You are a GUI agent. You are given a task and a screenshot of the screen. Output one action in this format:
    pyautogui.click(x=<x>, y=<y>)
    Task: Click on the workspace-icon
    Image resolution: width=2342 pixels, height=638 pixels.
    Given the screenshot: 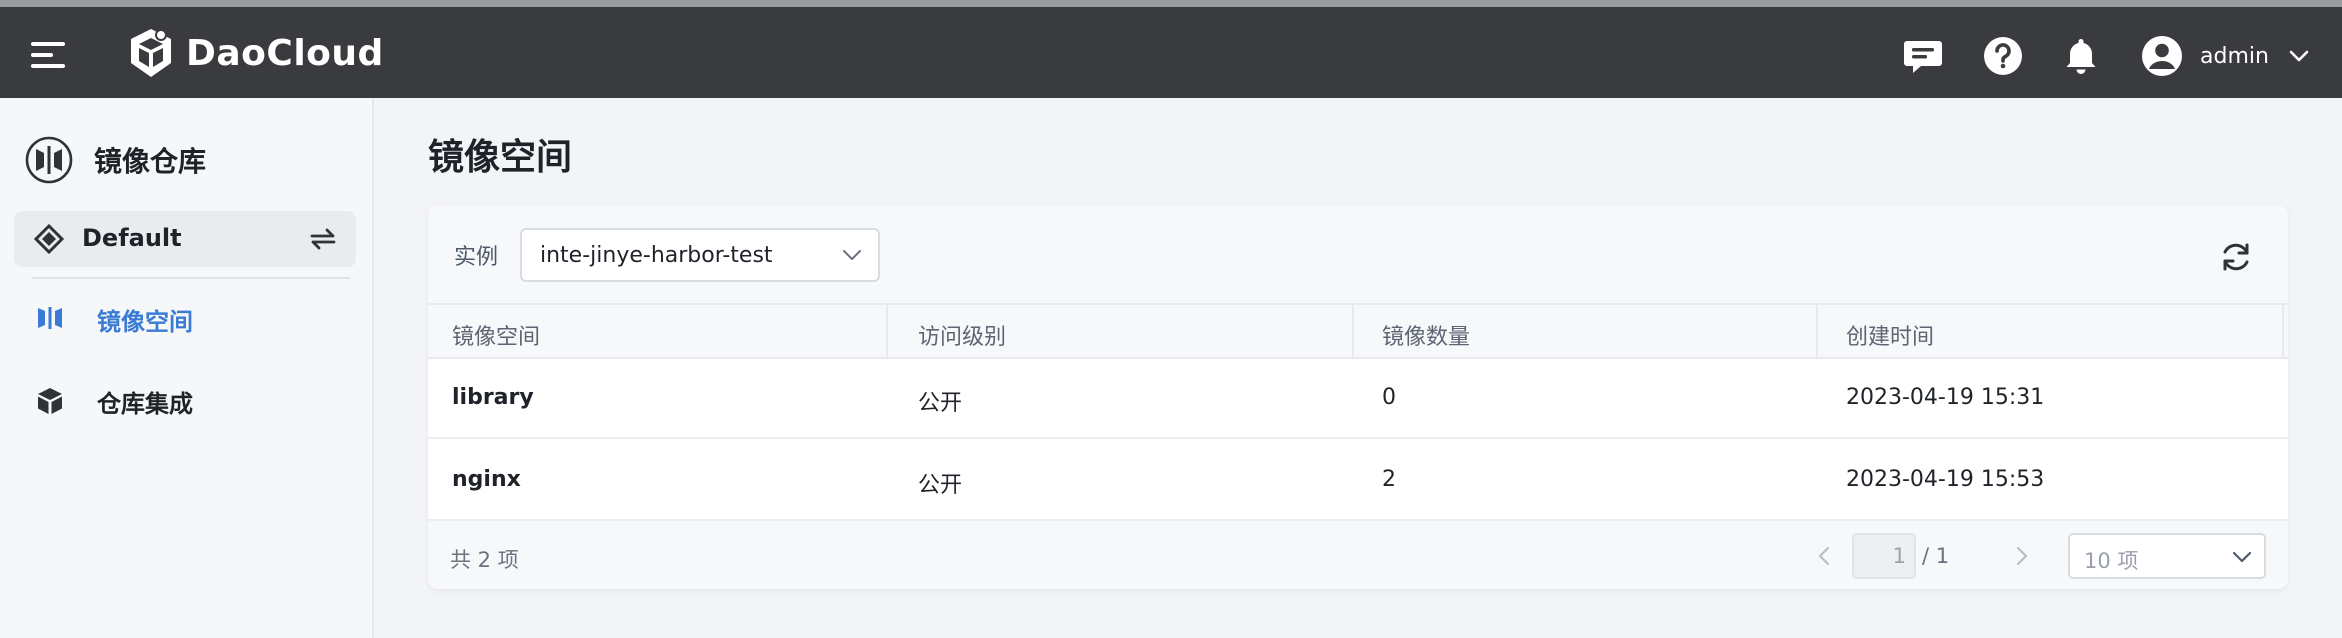 What is the action you would take?
    pyautogui.click(x=49, y=239)
    